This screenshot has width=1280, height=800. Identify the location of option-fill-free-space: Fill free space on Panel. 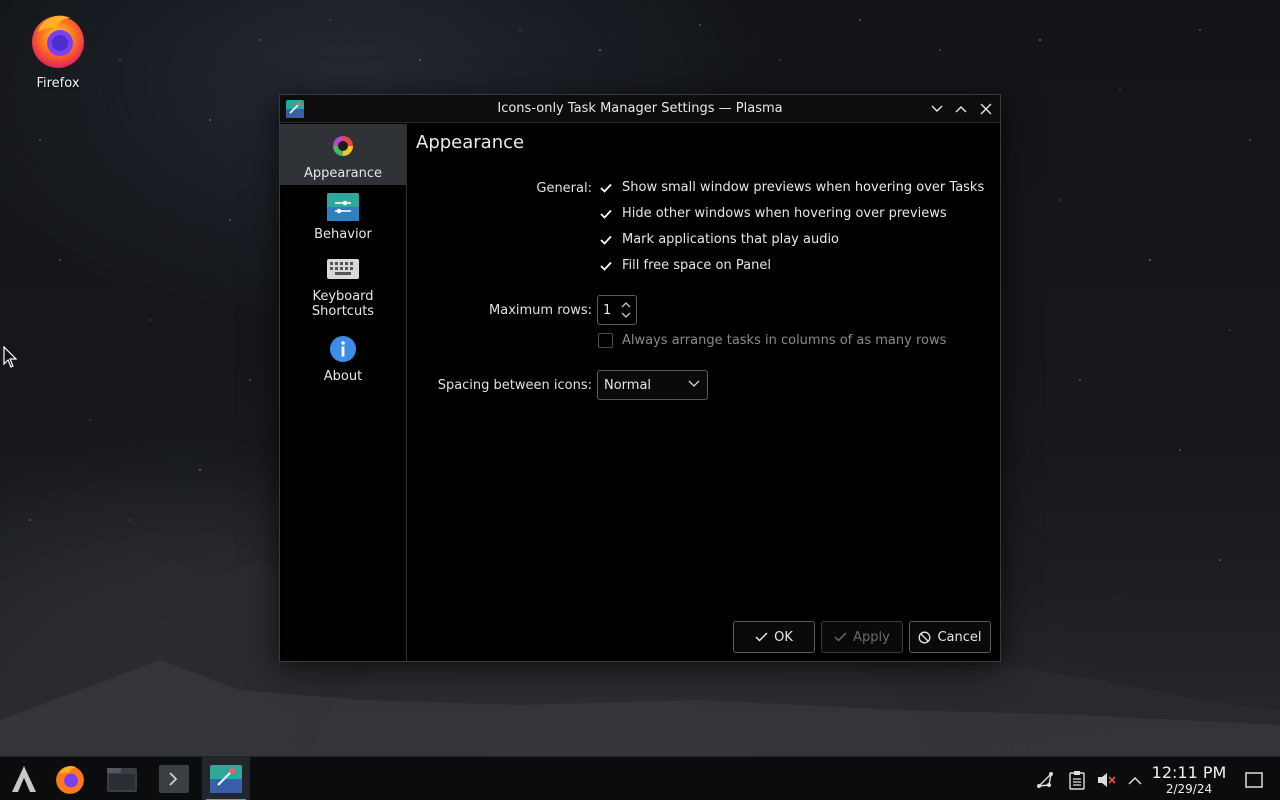
(684, 265).